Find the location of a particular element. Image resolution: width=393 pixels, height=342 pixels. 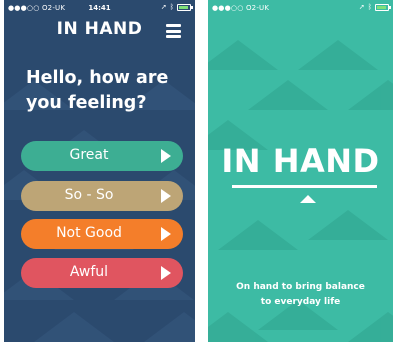

app-header: IN HAND is located at coordinates (99, 31).